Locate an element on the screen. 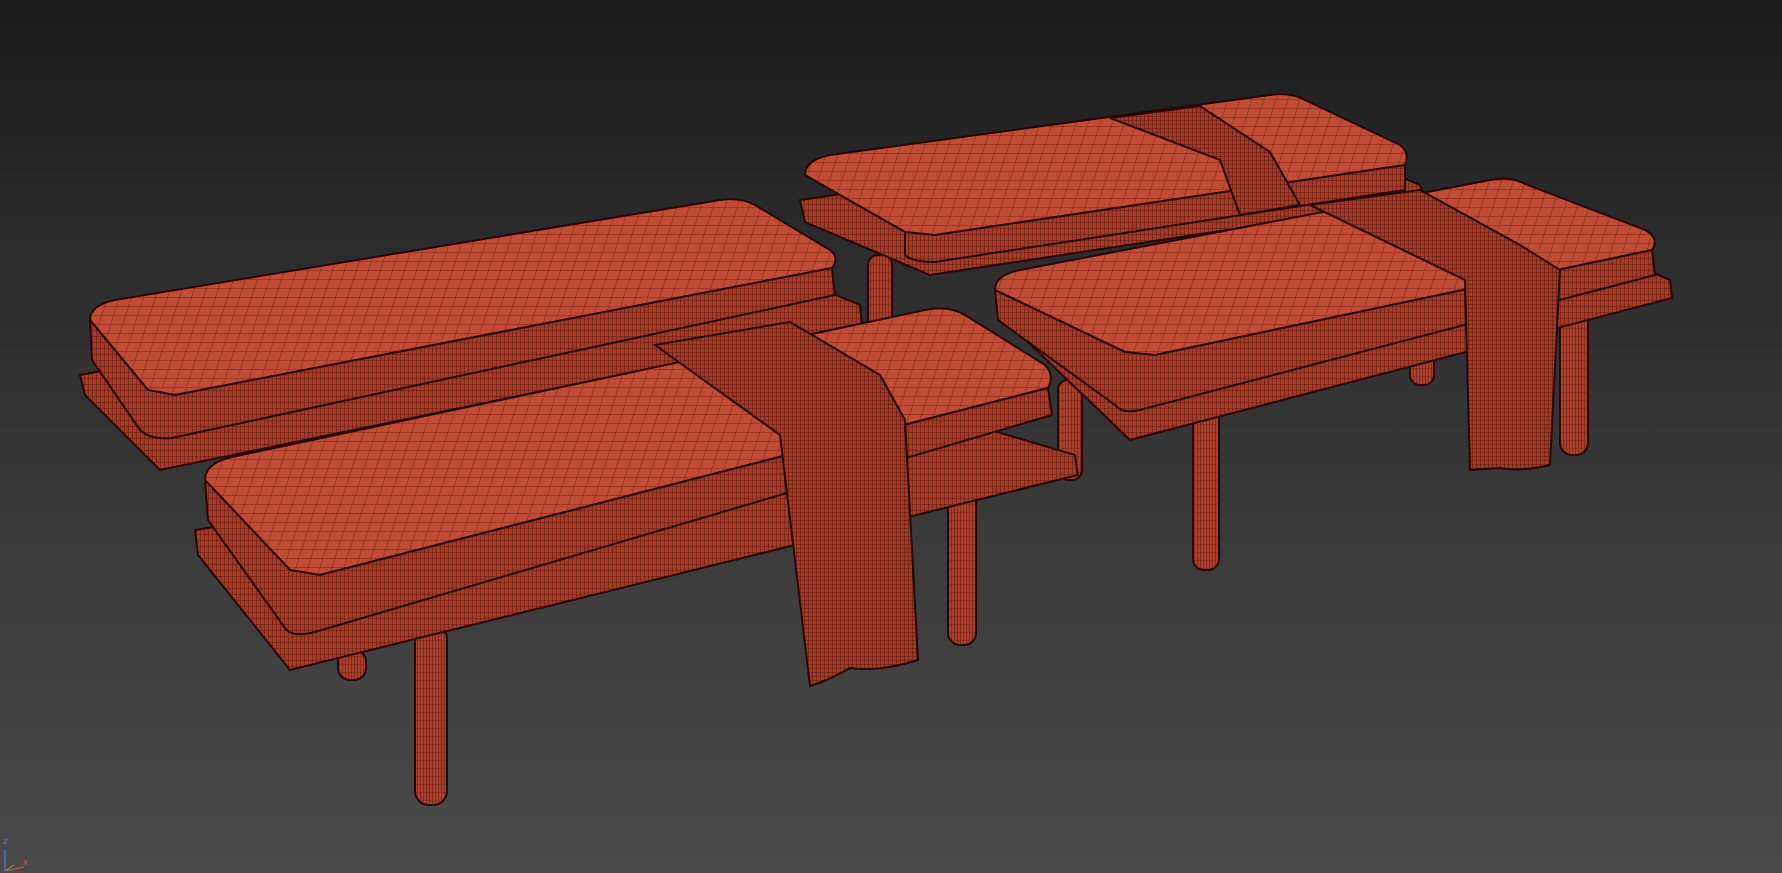 This screenshot has height=873, width=1782. axis-z-label: z is located at coordinates (5, 842).